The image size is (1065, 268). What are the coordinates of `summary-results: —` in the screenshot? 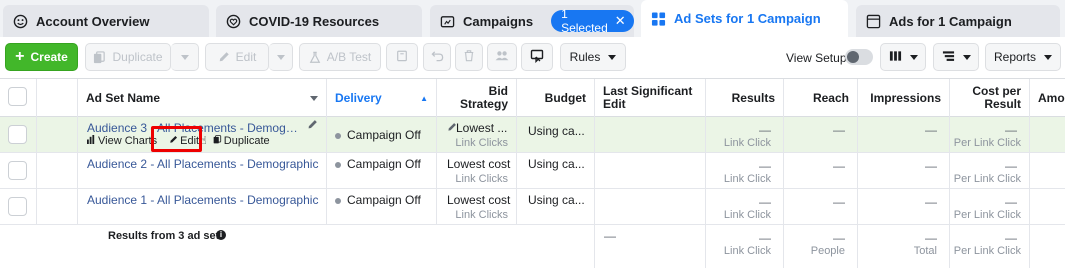 It's located at (765, 238).